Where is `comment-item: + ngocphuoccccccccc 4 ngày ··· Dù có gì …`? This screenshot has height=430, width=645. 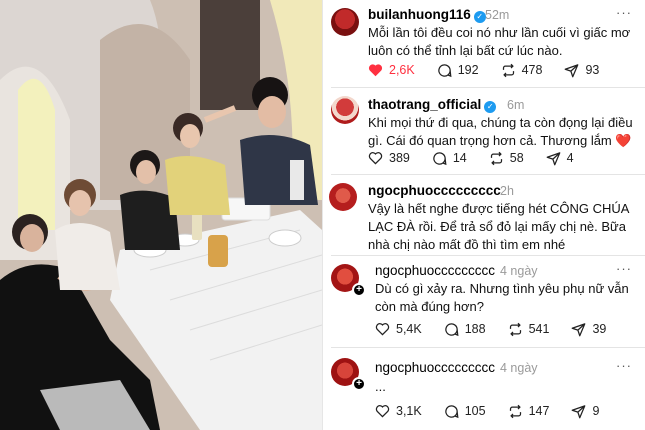 comment-item: + ngocphuoccccccccc 4 ngày ··· Dù có gì … is located at coordinates (484, 302).